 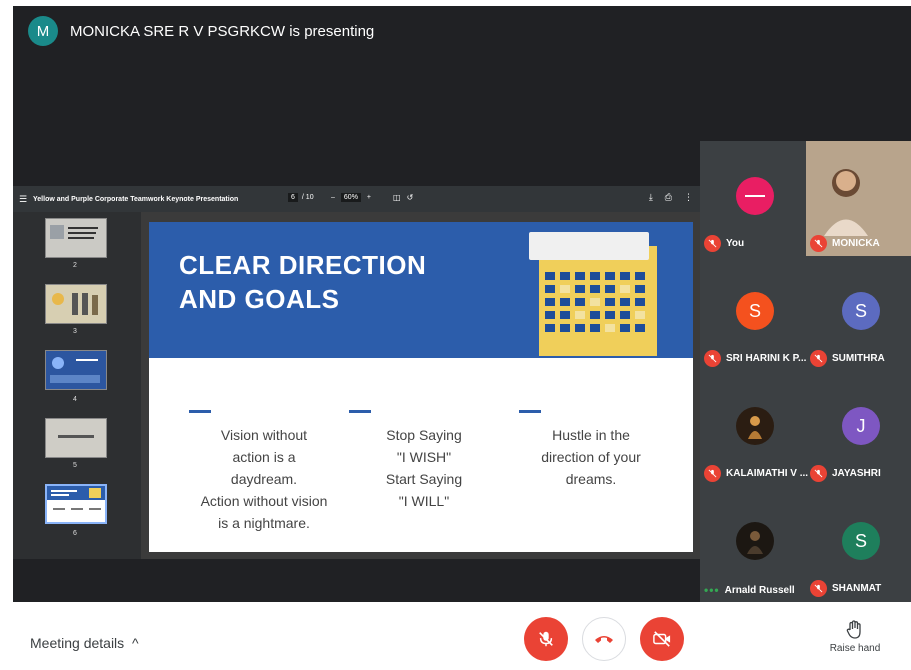 I want to click on text-line: is a nightmare., so click(x=264, y=523).